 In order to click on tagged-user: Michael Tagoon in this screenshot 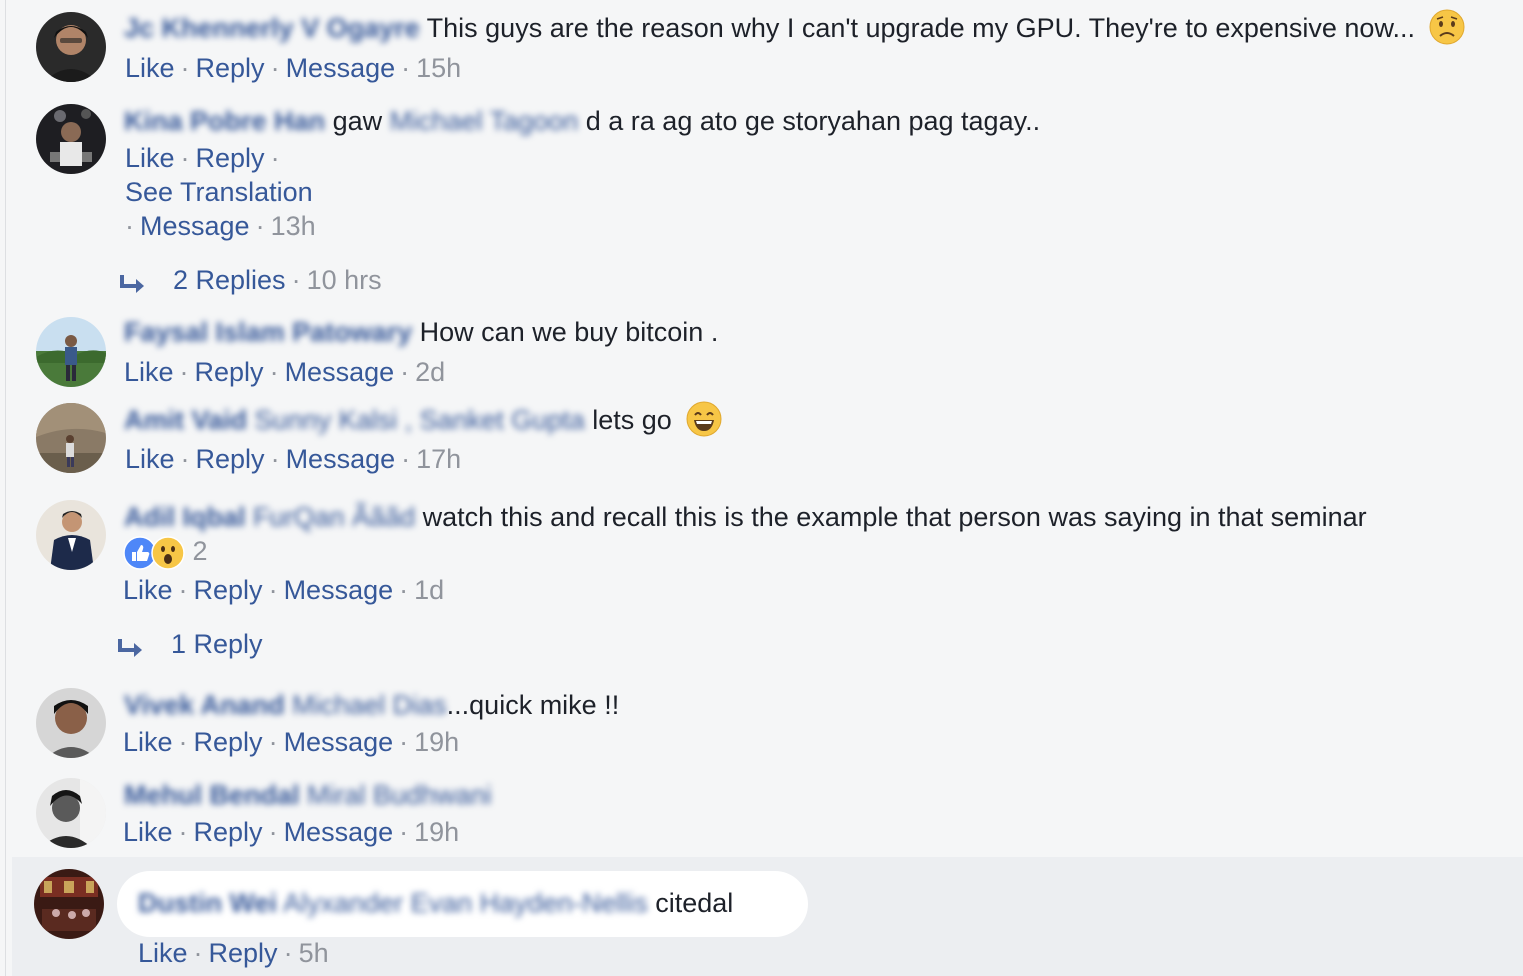, I will do `click(484, 121)`.